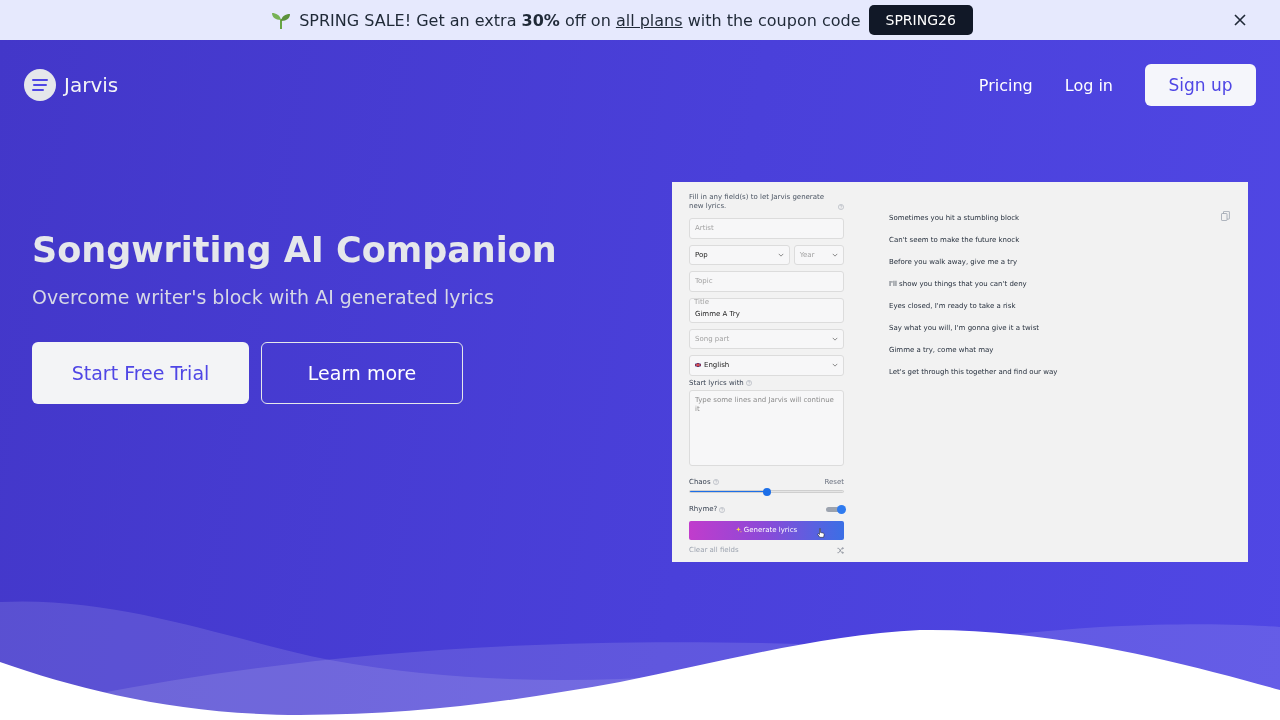 Image resolution: width=1280 pixels, height=720 pixels. Describe the element at coordinates (1200, 85) in the screenshot. I see `signup-button: Sign up` at that location.